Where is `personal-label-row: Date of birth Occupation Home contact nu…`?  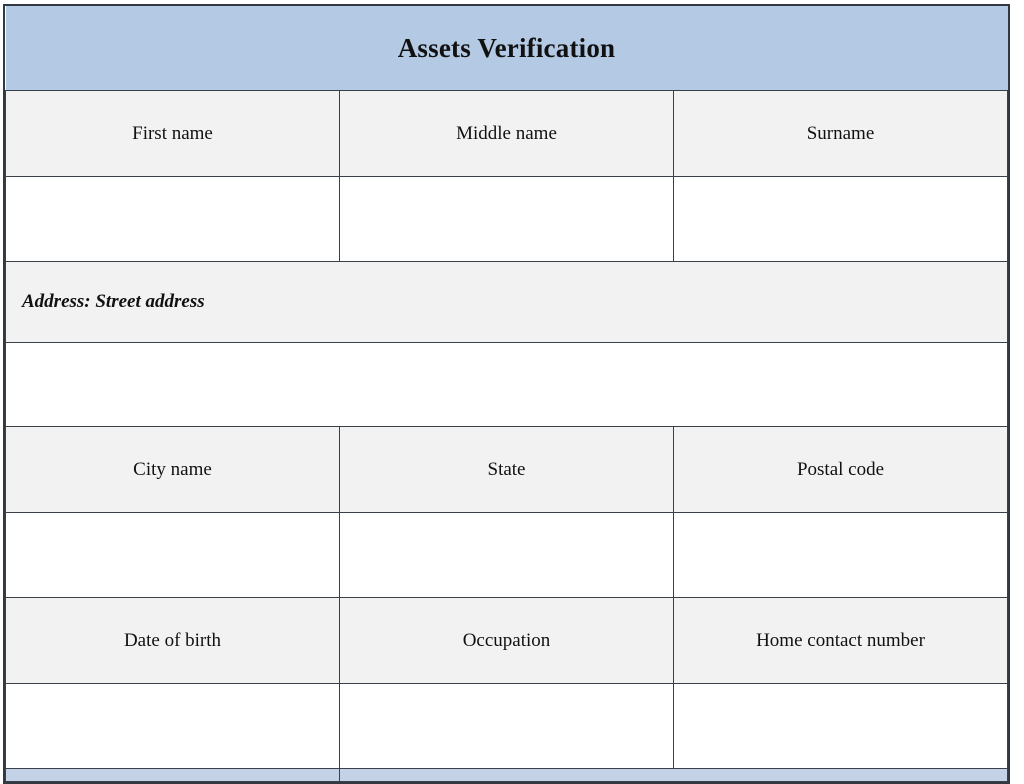
personal-label-row: Date of birth Occupation Home contact nu… is located at coordinates (506, 640).